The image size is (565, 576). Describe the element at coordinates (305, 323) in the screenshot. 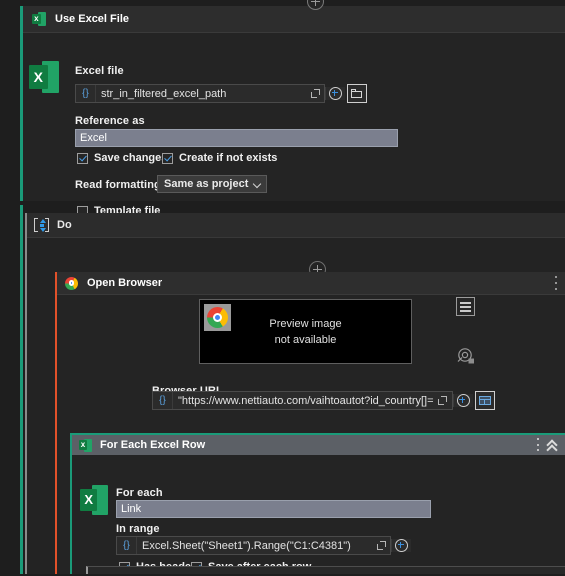

I see `preview-line-1: Preview image` at that location.